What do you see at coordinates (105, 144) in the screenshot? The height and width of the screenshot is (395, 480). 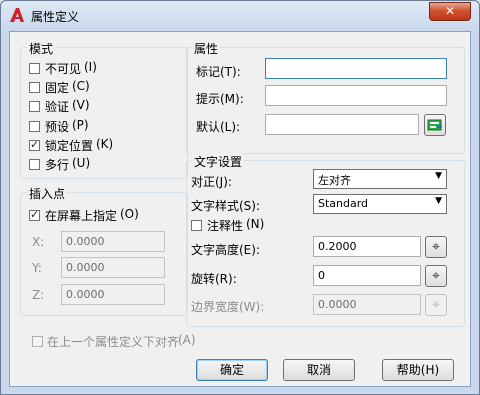 I see `checkbox-key: (K)` at bounding box center [105, 144].